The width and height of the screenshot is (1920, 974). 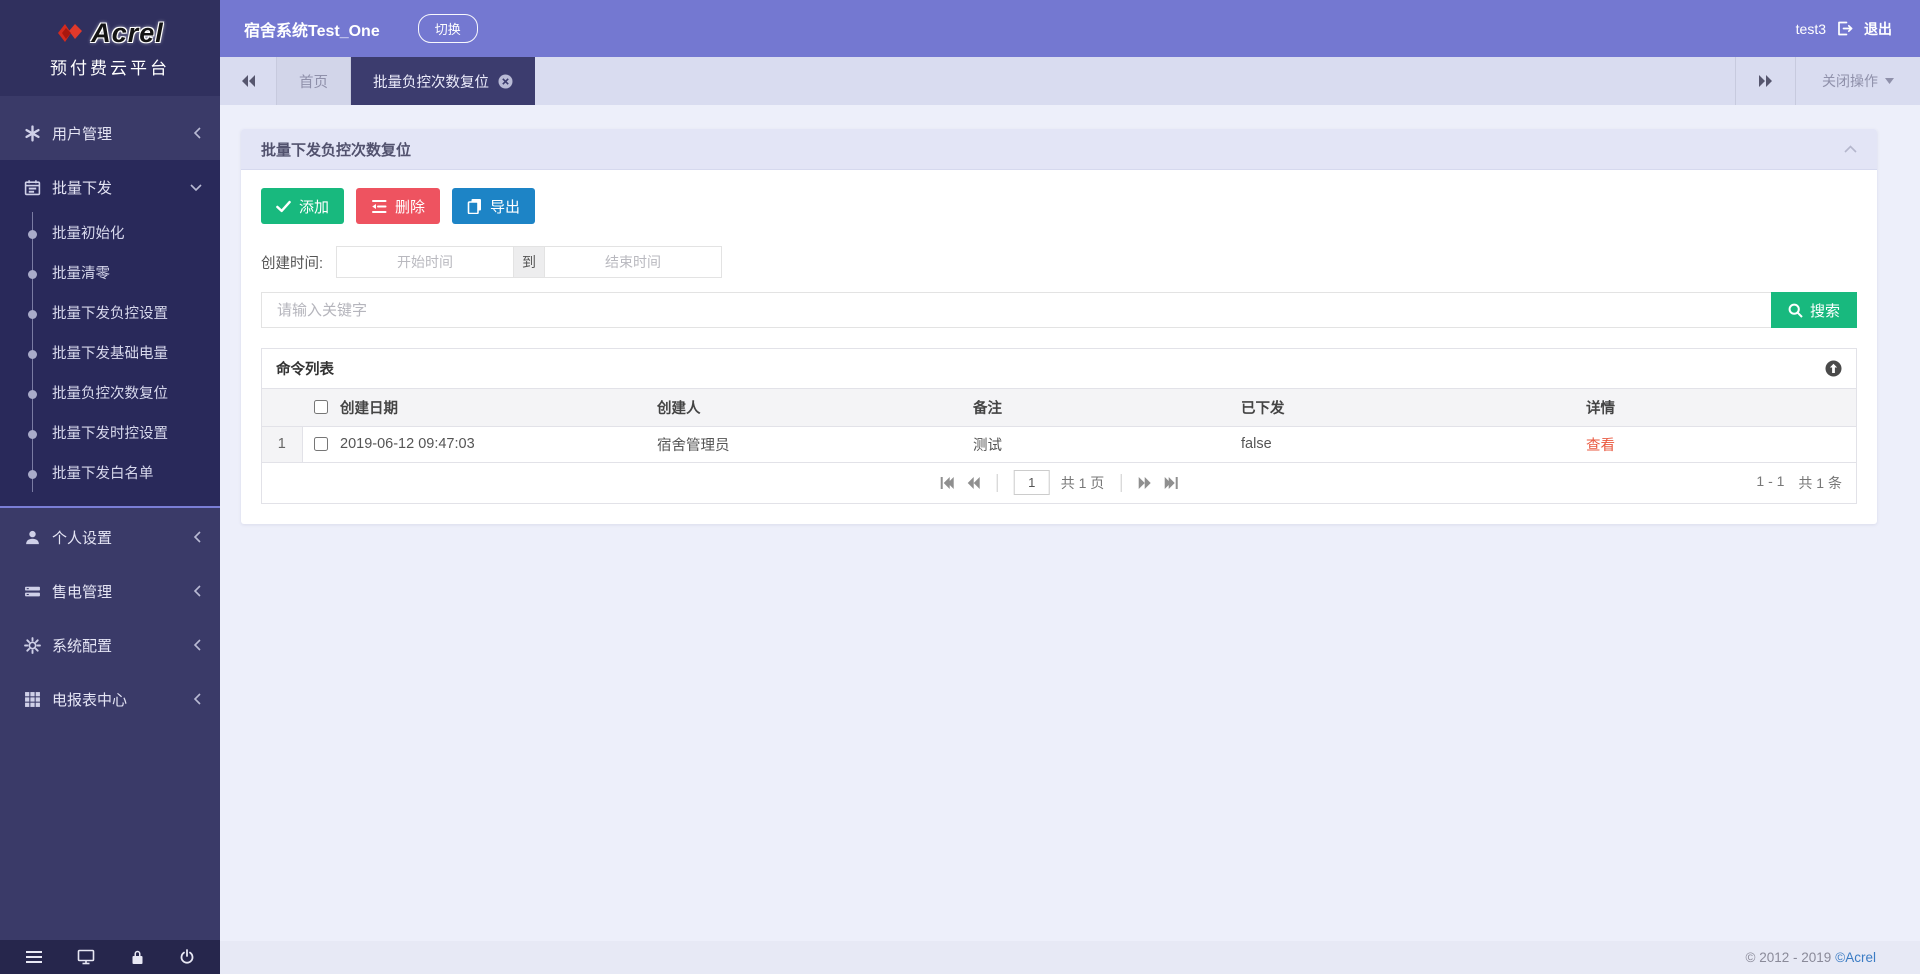 I want to click on lock-icon, so click(x=137, y=957).